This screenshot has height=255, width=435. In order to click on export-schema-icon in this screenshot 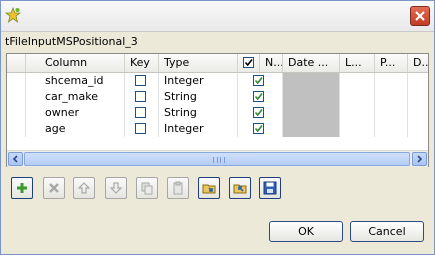, I will do `click(240, 189)`.